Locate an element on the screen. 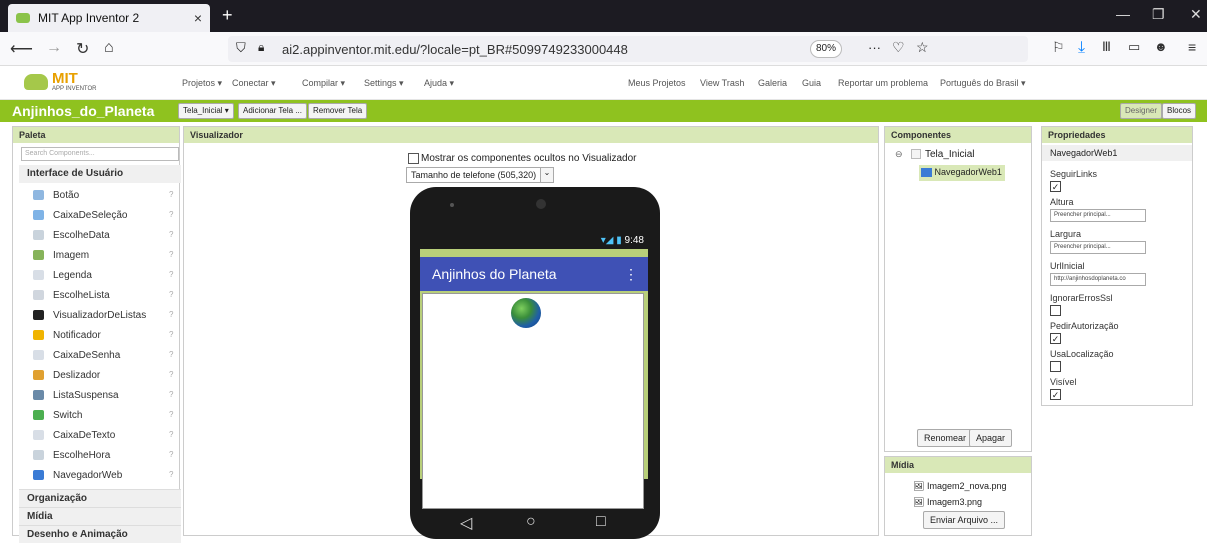 The image size is (1207, 543). download-icon: ⤓ is located at coordinates (1081, 48).